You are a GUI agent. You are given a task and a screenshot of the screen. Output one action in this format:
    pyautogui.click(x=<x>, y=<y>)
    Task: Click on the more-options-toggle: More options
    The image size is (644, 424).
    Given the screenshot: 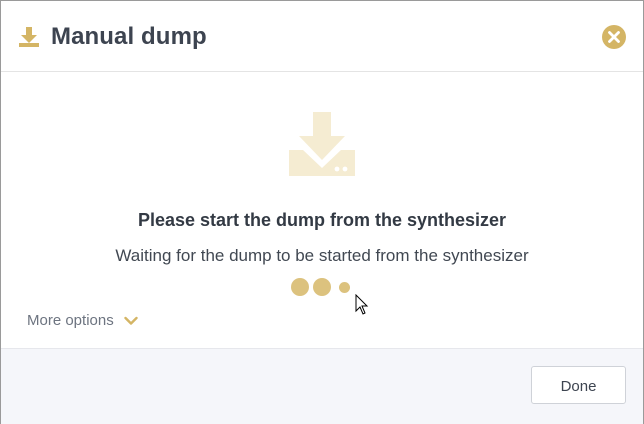 What is the action you would take?
    pyautogui.click(x=82, y=320)
    